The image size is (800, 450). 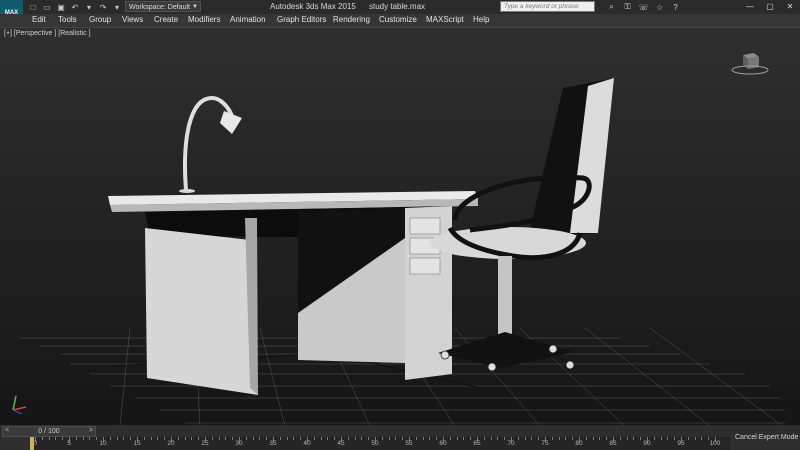 What do you see at coordinates (187, 191) in the screenshot?
I see `lamp-base` at bounding box center [187, 191].